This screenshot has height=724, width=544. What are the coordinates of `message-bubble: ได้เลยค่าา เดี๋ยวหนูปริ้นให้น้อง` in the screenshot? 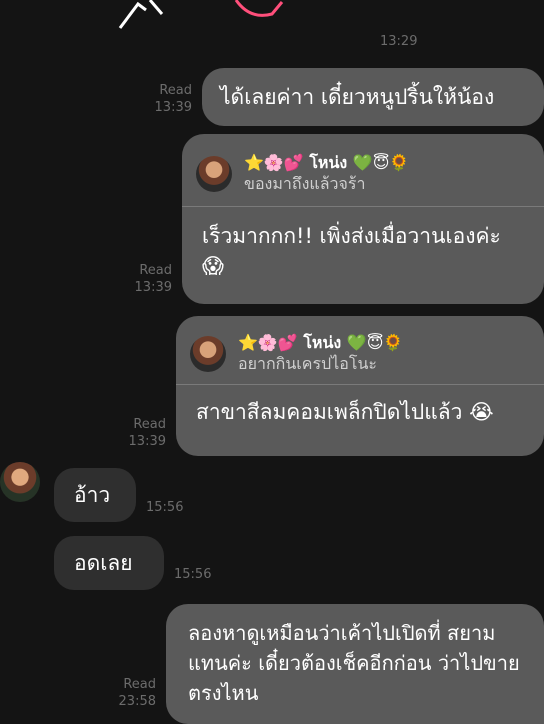 It's located at (373, 97).